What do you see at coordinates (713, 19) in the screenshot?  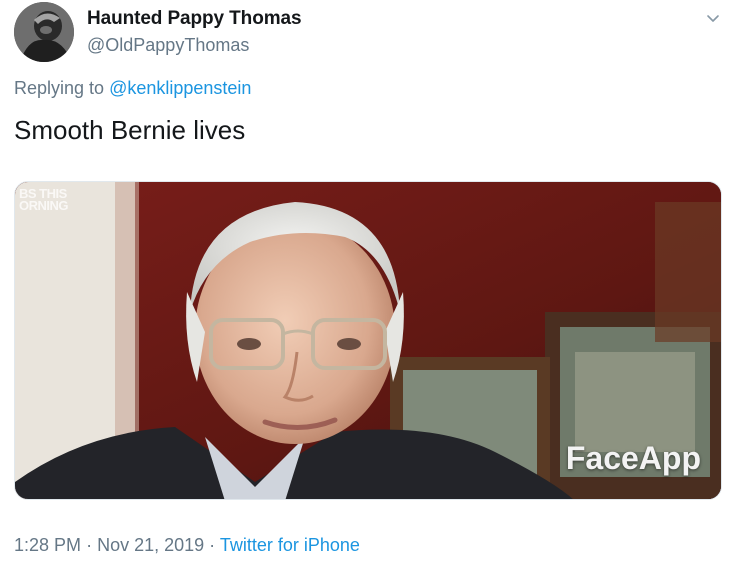 I see `chevron-down-icon` at bounding box center [713, 19].